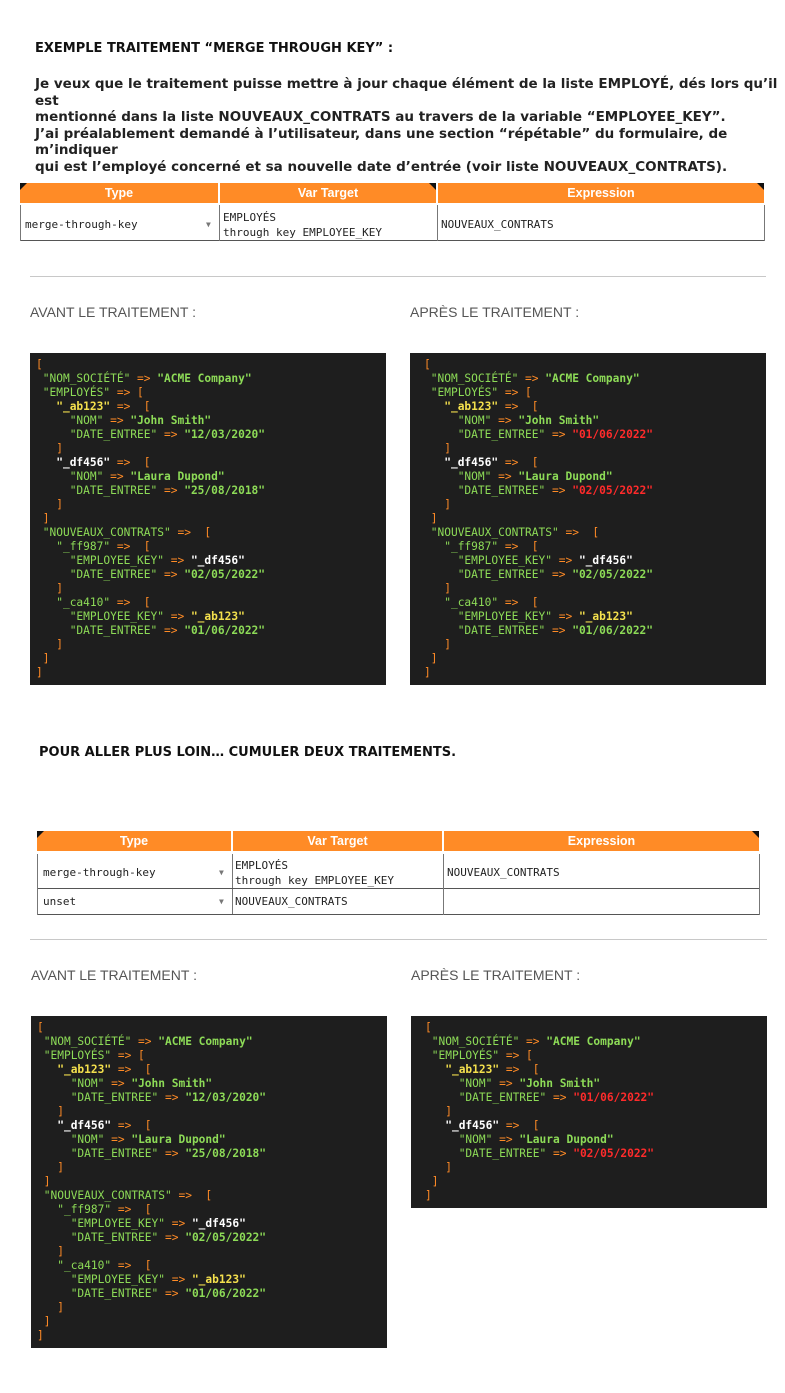  Describe the element at coordinates (535, 378) in the screenshot. I see `code-line: "NOM_SOCIÉTÉ" => "ACME Company"` at that location.